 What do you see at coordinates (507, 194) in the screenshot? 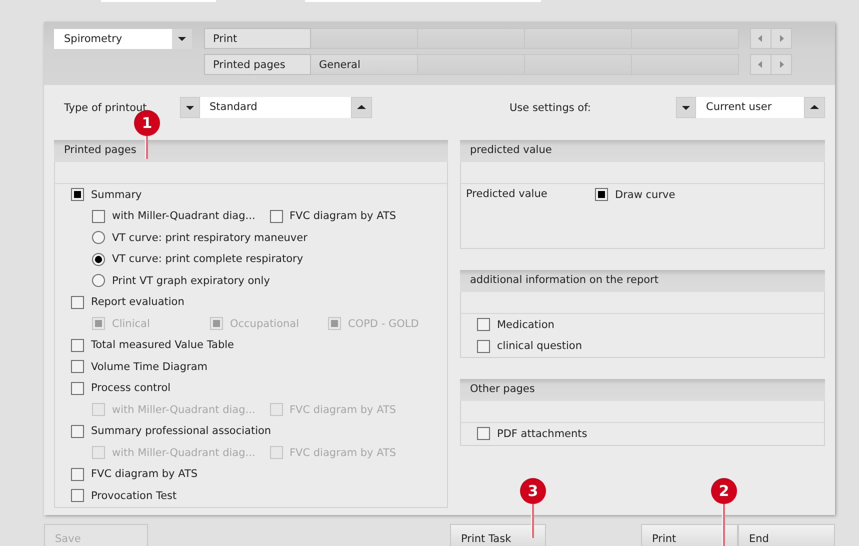
I see `field-label: Predicted value` at bounding box center [507, 194].